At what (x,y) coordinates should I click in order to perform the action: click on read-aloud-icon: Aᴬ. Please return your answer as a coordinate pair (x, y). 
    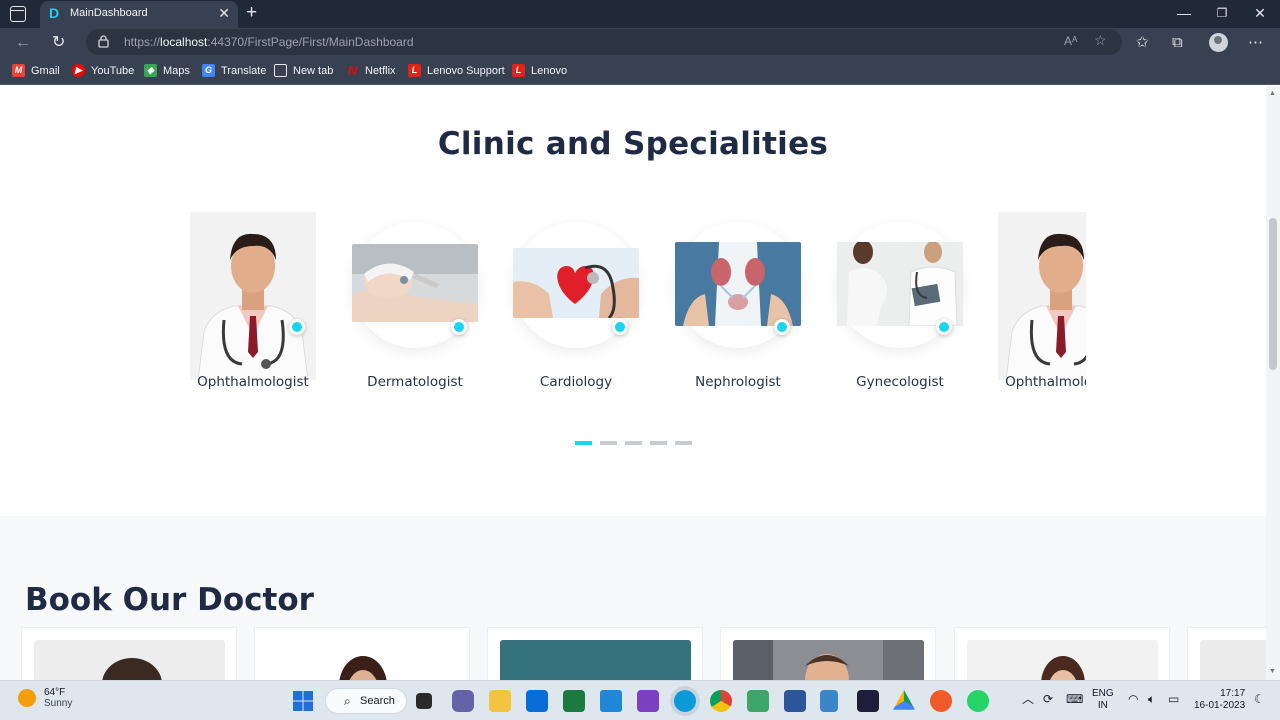
    Looking at the image, I should click on (1070, 41).